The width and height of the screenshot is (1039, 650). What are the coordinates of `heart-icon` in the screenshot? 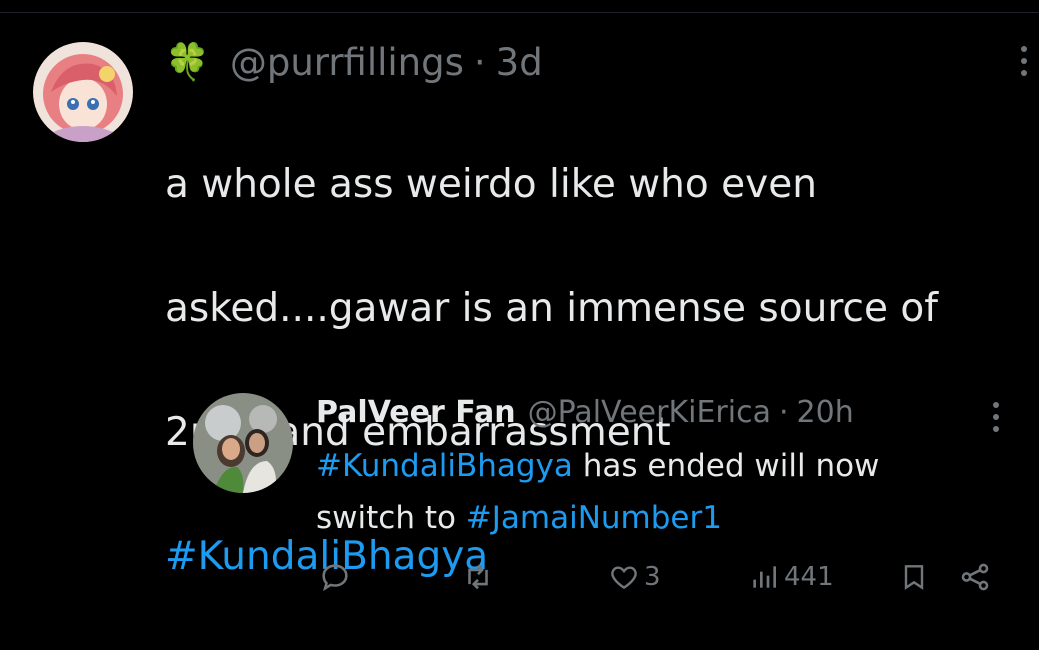 It's located at (624, 578).